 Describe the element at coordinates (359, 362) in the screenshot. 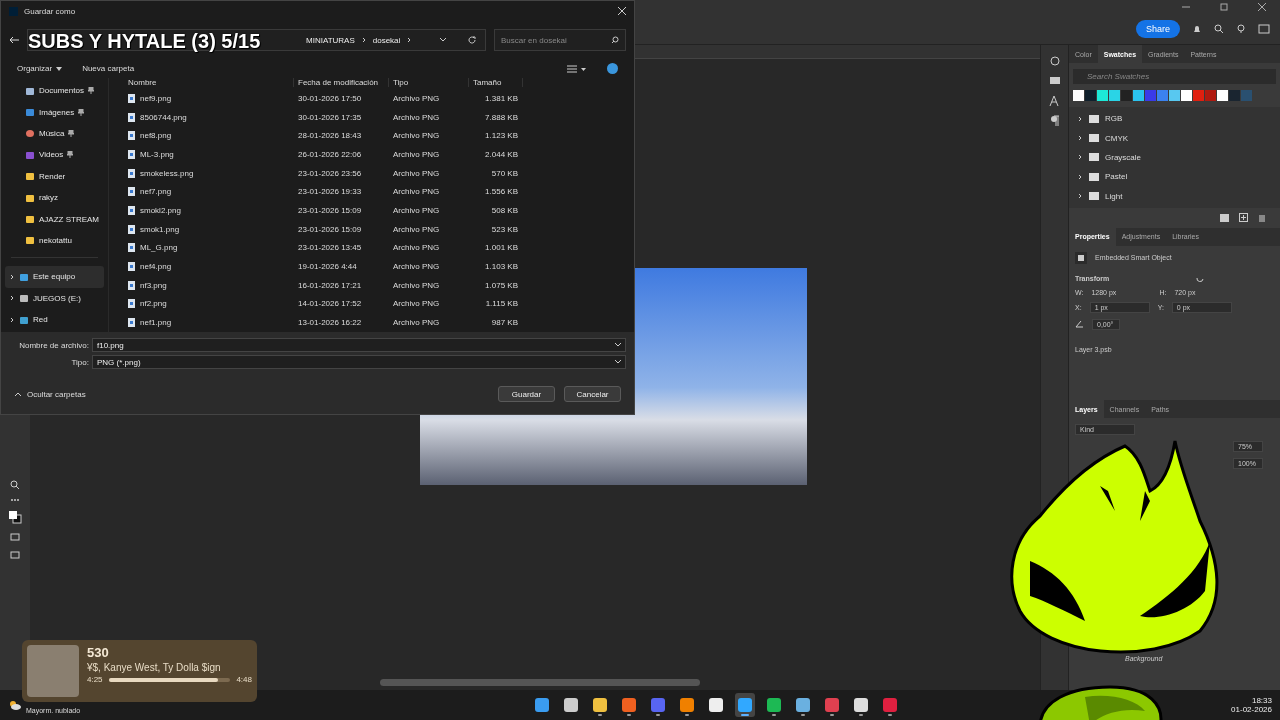

I see `file-type-dropdown: PNG (*.png)` at that location.